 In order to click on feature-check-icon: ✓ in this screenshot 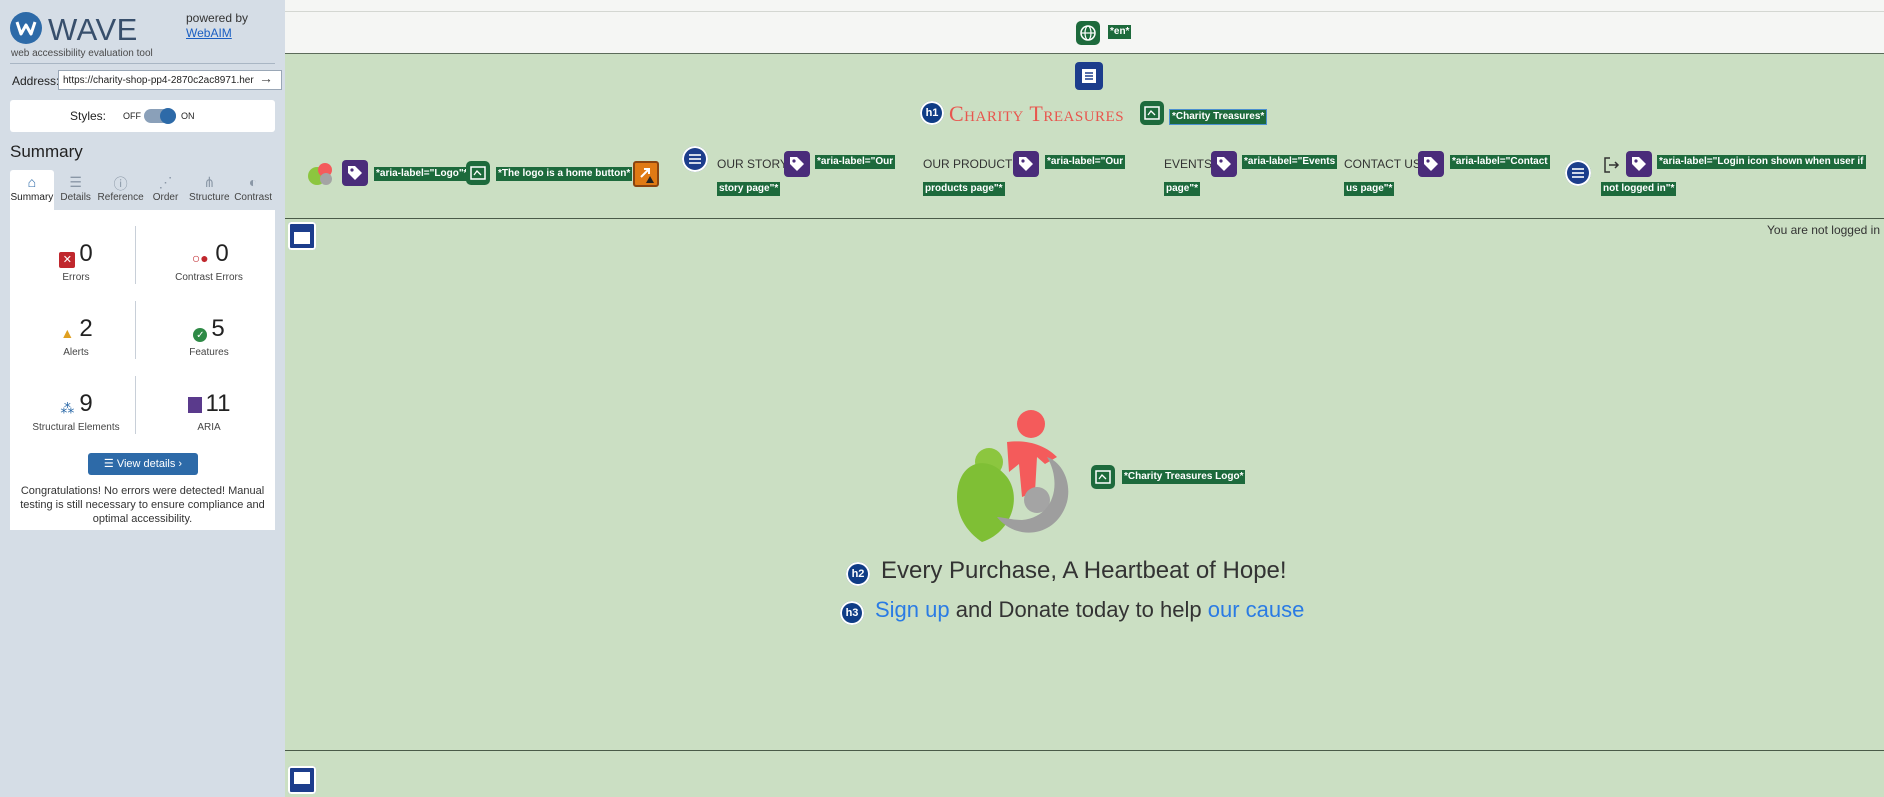, I will do `click(200, 335)`.